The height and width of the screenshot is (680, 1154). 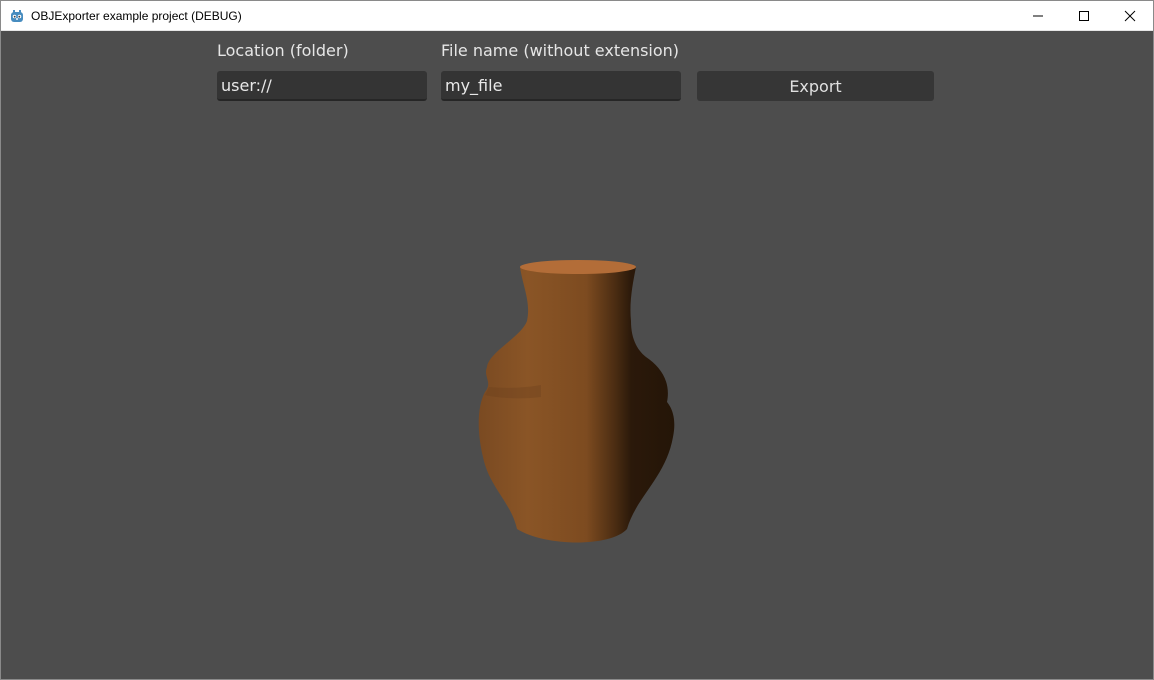 I want to click on window-controls, so click(x=1084, y=16).